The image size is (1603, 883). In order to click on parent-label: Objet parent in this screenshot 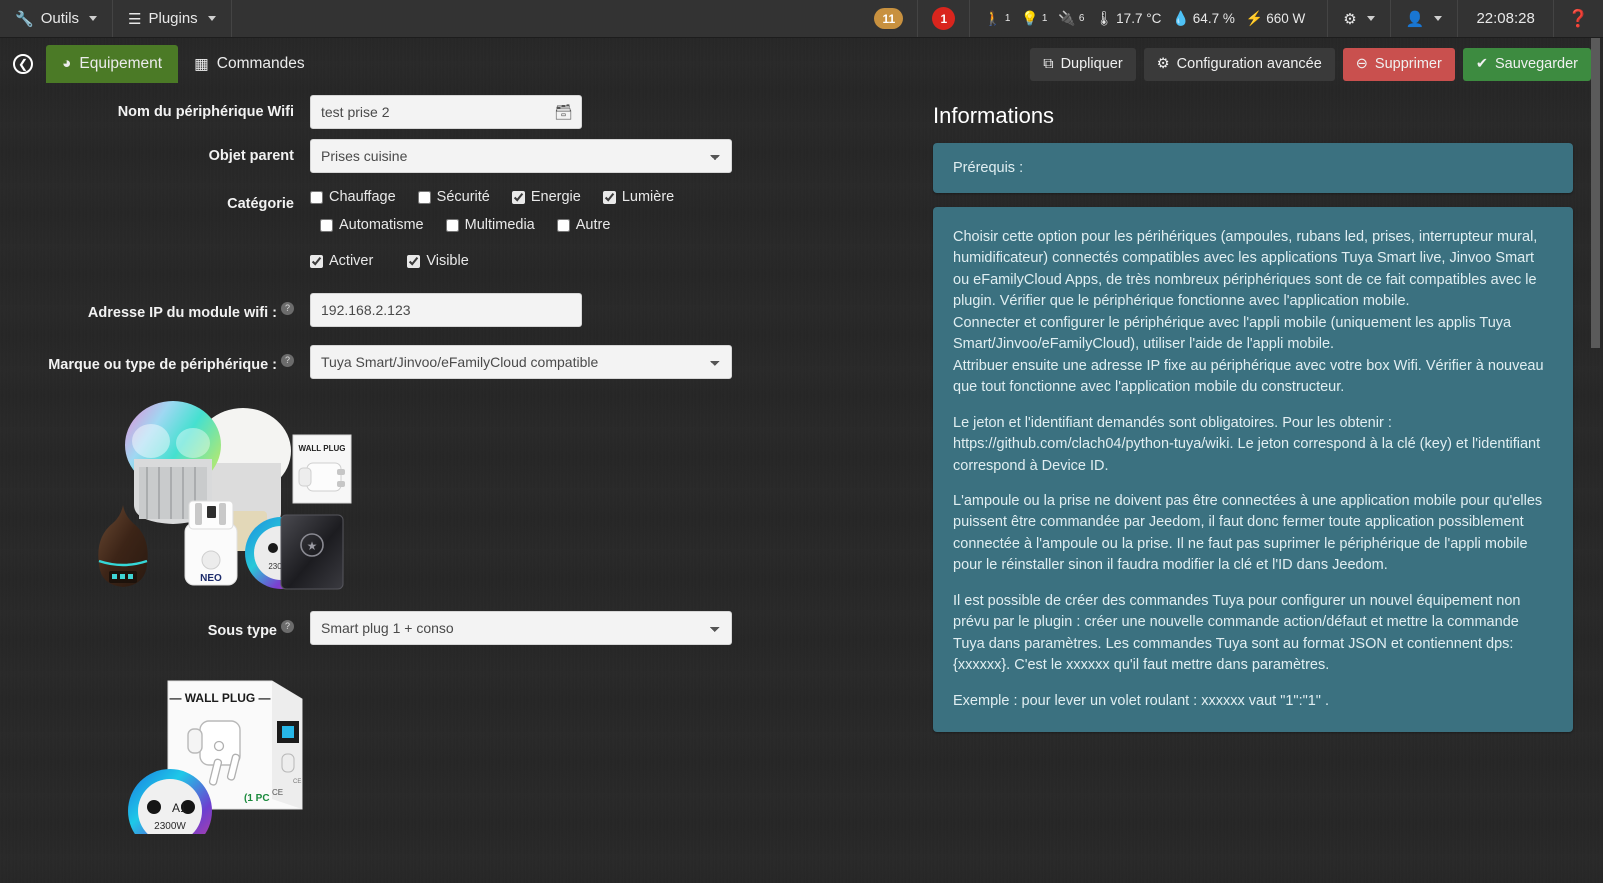, I will do `click(251, 156)`.